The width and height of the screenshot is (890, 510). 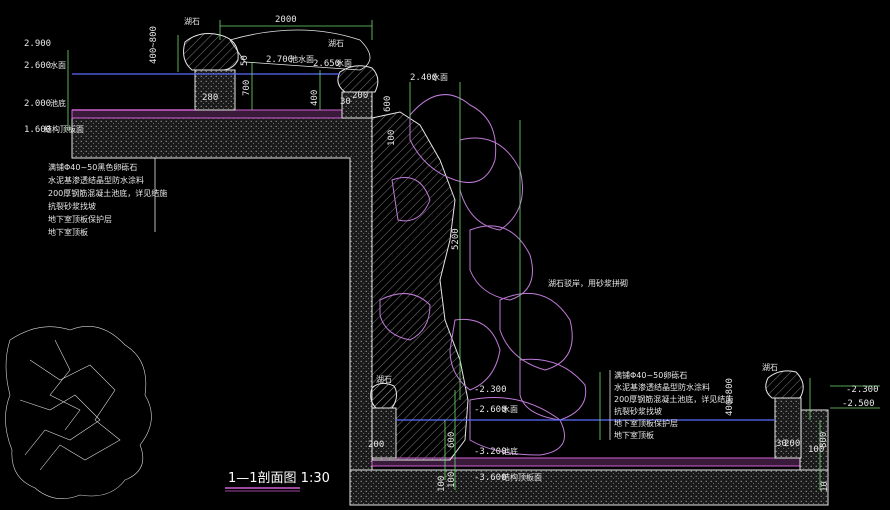 What do you see at coordinates (68, 232) in the screenshot?
I see `note-left-6: 地下室顶板` at bounding box center [68, 232].